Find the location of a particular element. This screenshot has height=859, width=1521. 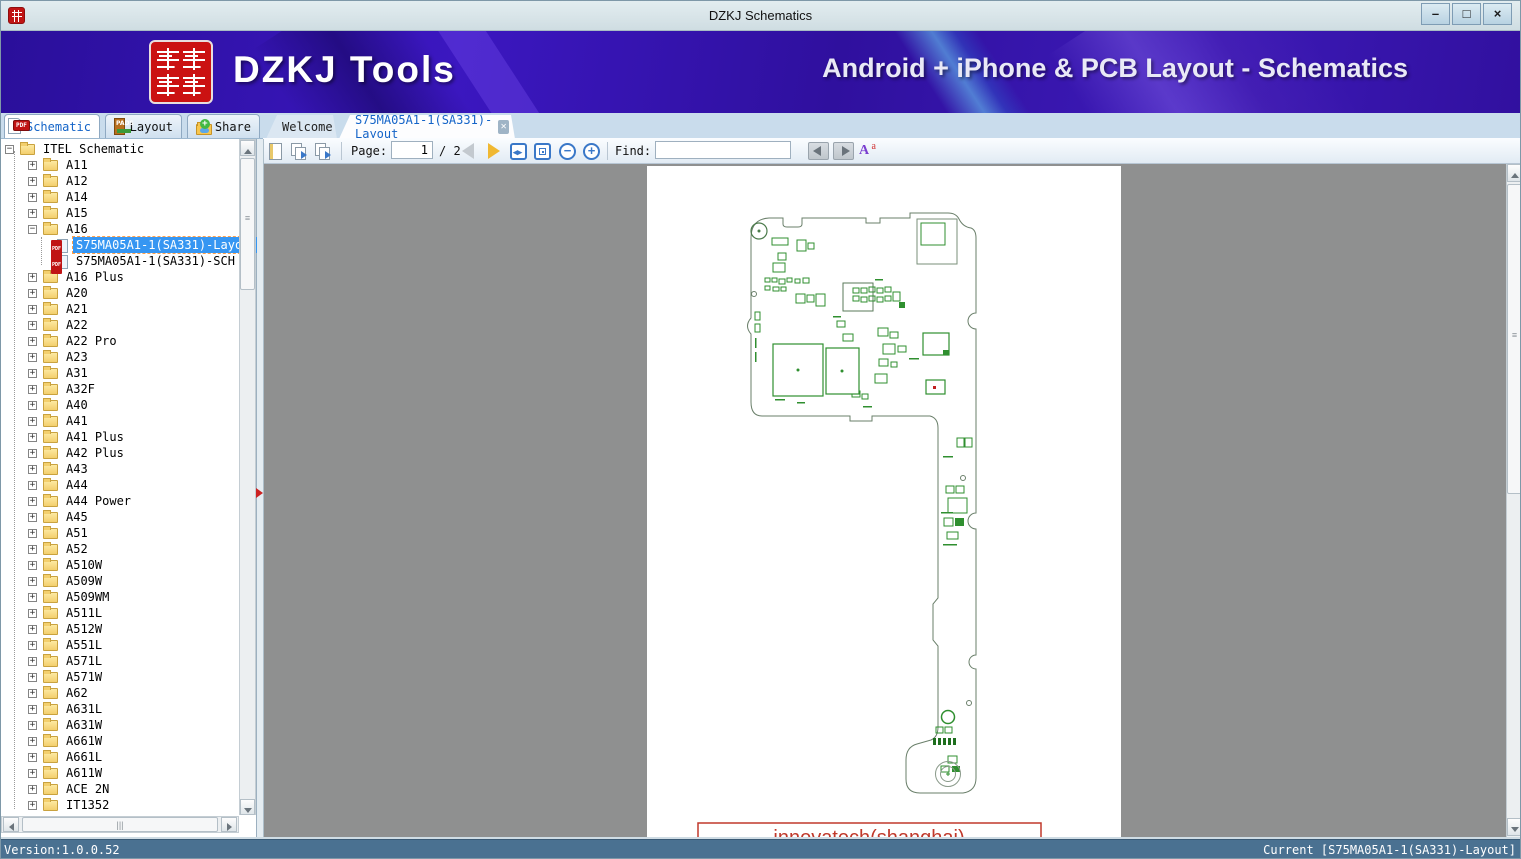

tree-item-a22-pro: + A22 Pro is located at coordinates (120, 341).